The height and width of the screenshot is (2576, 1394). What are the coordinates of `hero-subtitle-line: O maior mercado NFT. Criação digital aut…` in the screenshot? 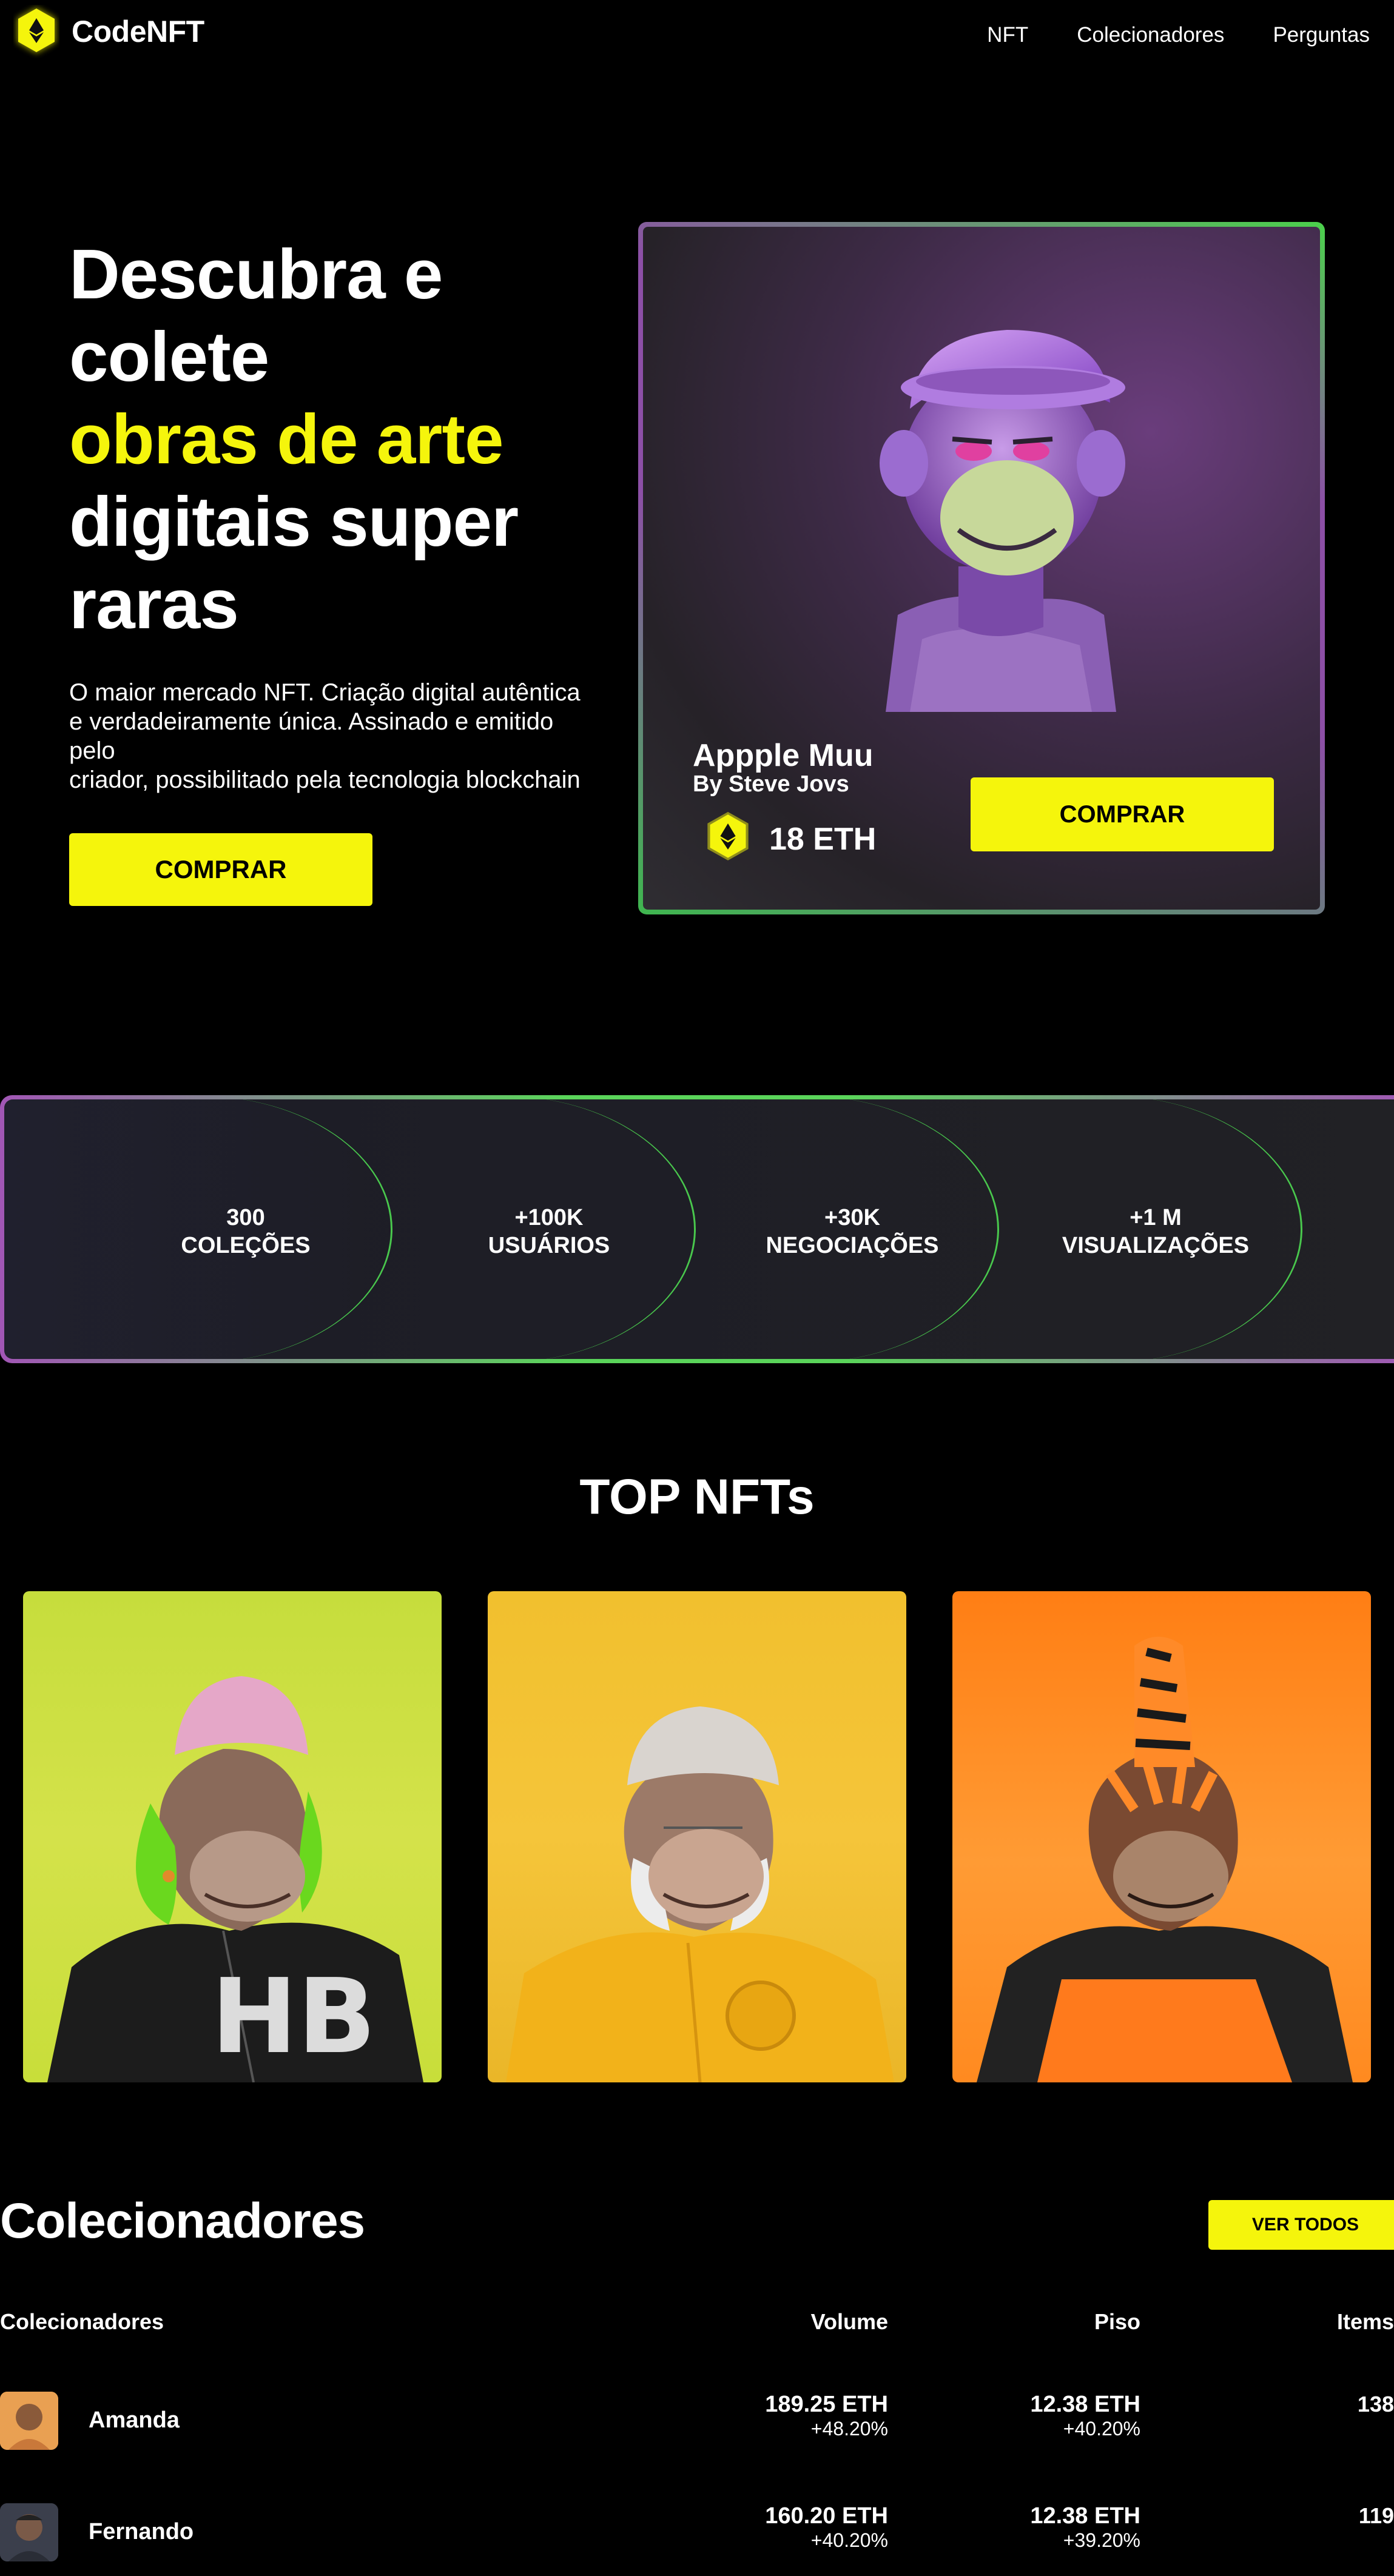 It's located at (325, 692).